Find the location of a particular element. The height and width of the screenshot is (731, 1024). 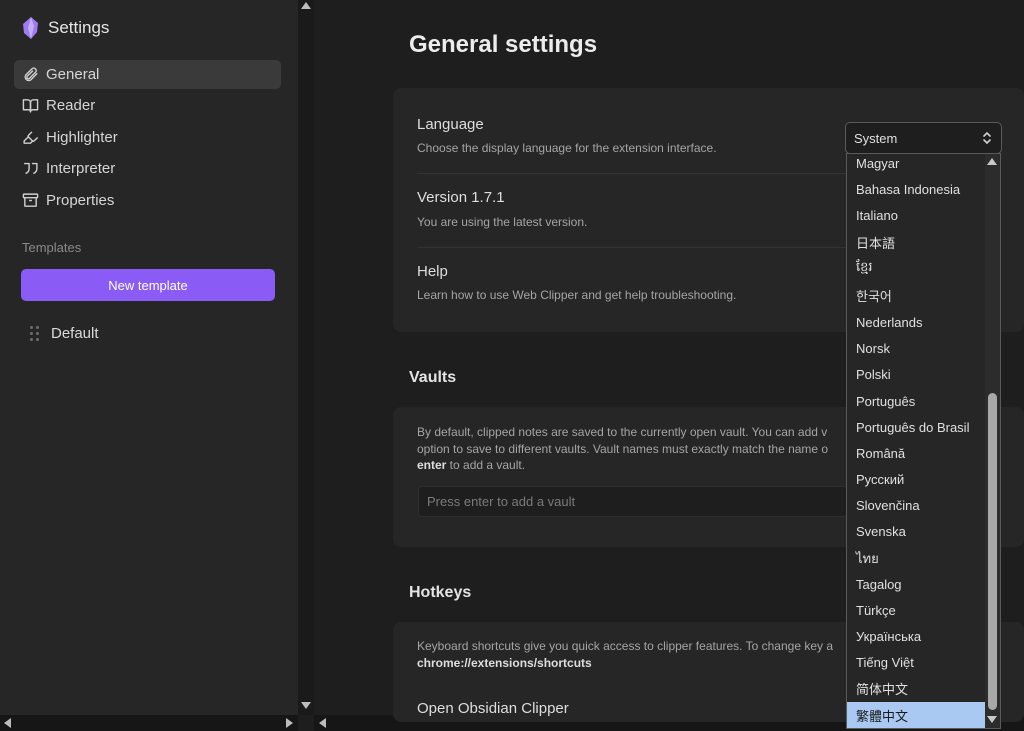

templates-heading: Templates is located at coordinates (52, 247).